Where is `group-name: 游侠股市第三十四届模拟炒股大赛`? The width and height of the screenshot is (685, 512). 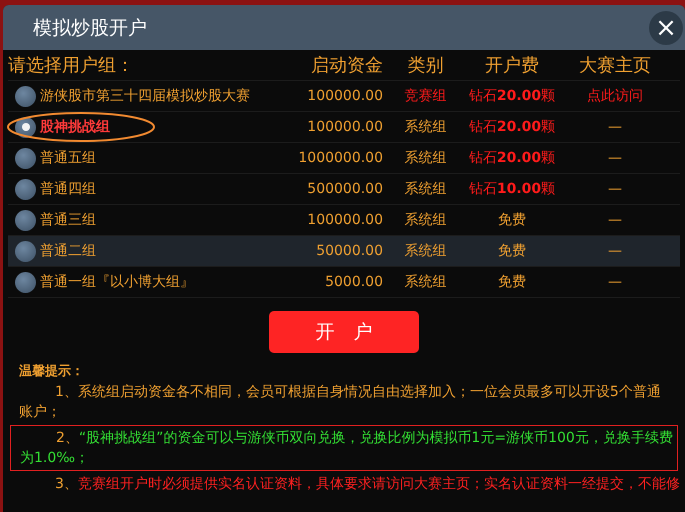 group-name: 游侠股市第三十四届模拟炒股大赛 is located at coordinates (145, 96).